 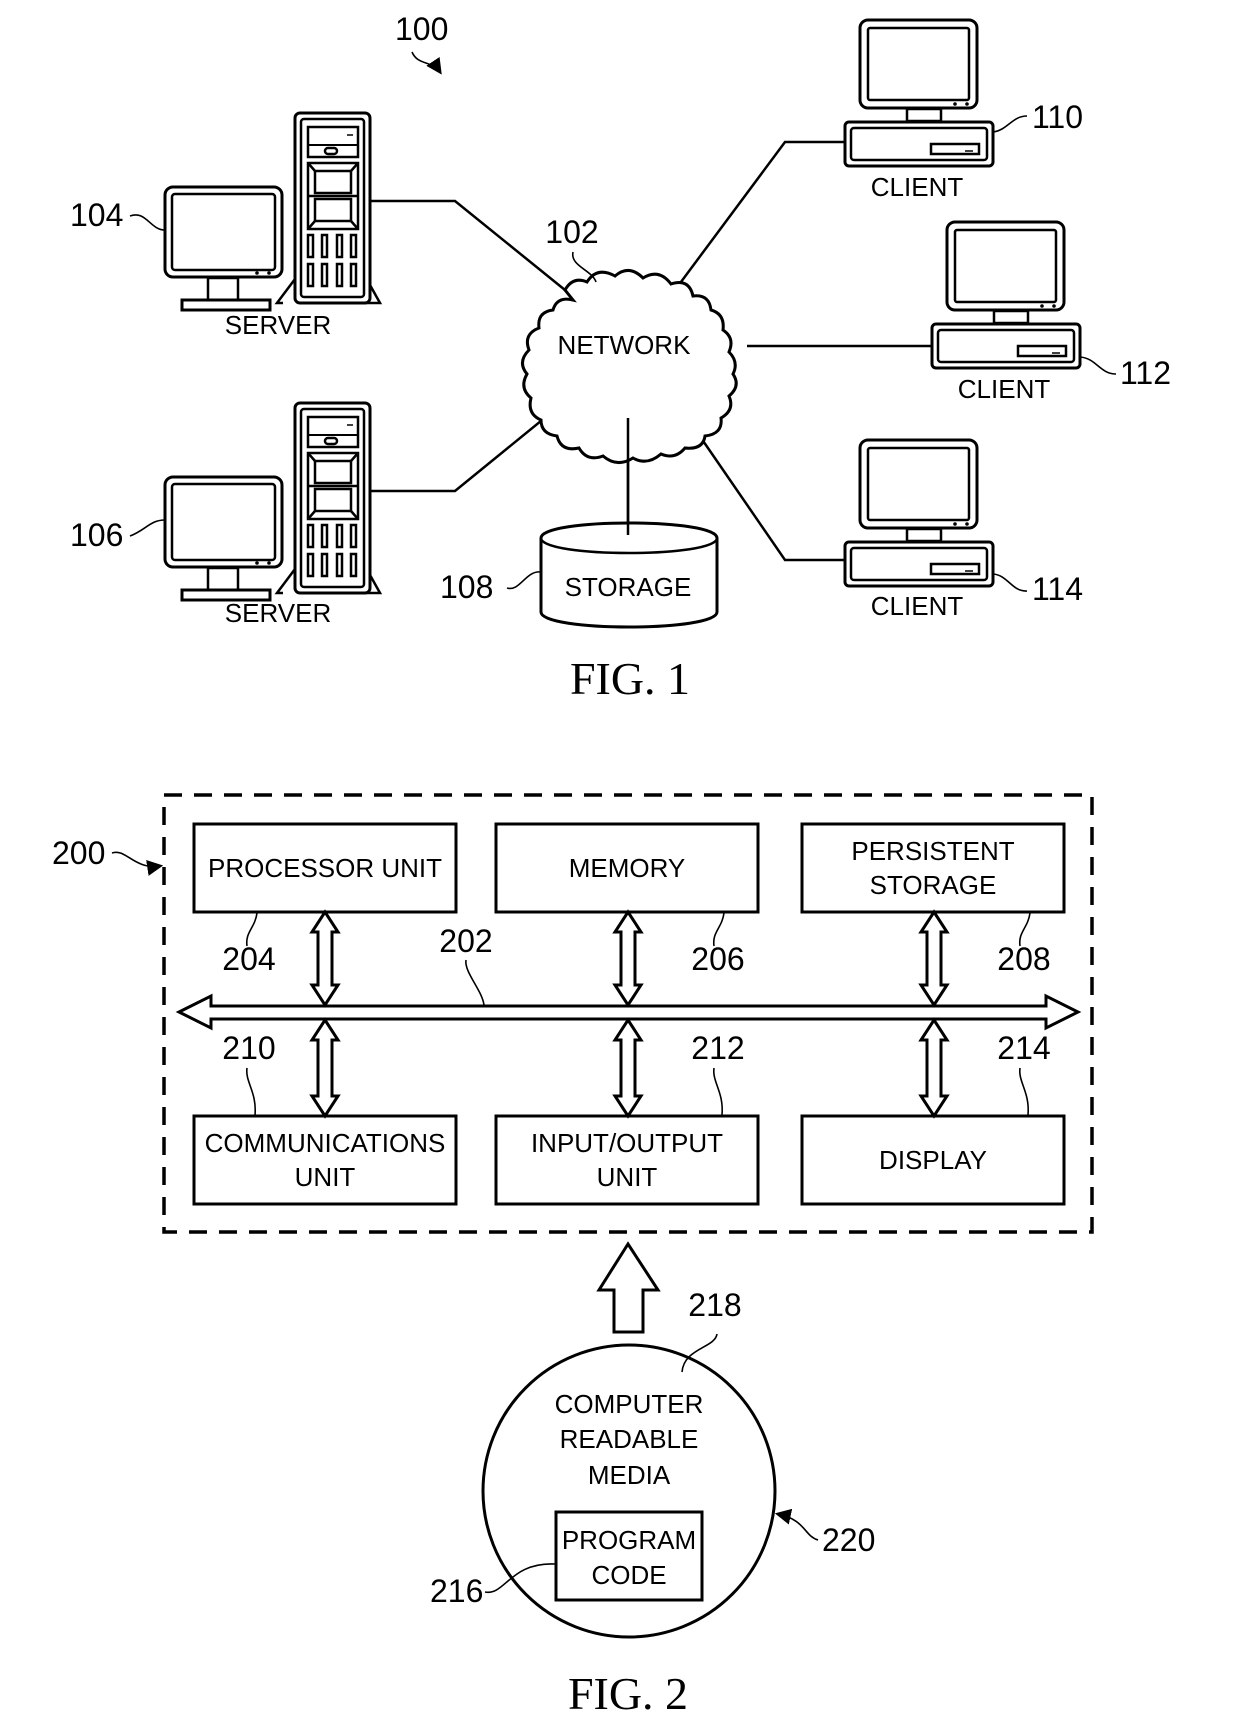 I want to click on server-ref: 106, so click(x=96, y=535).